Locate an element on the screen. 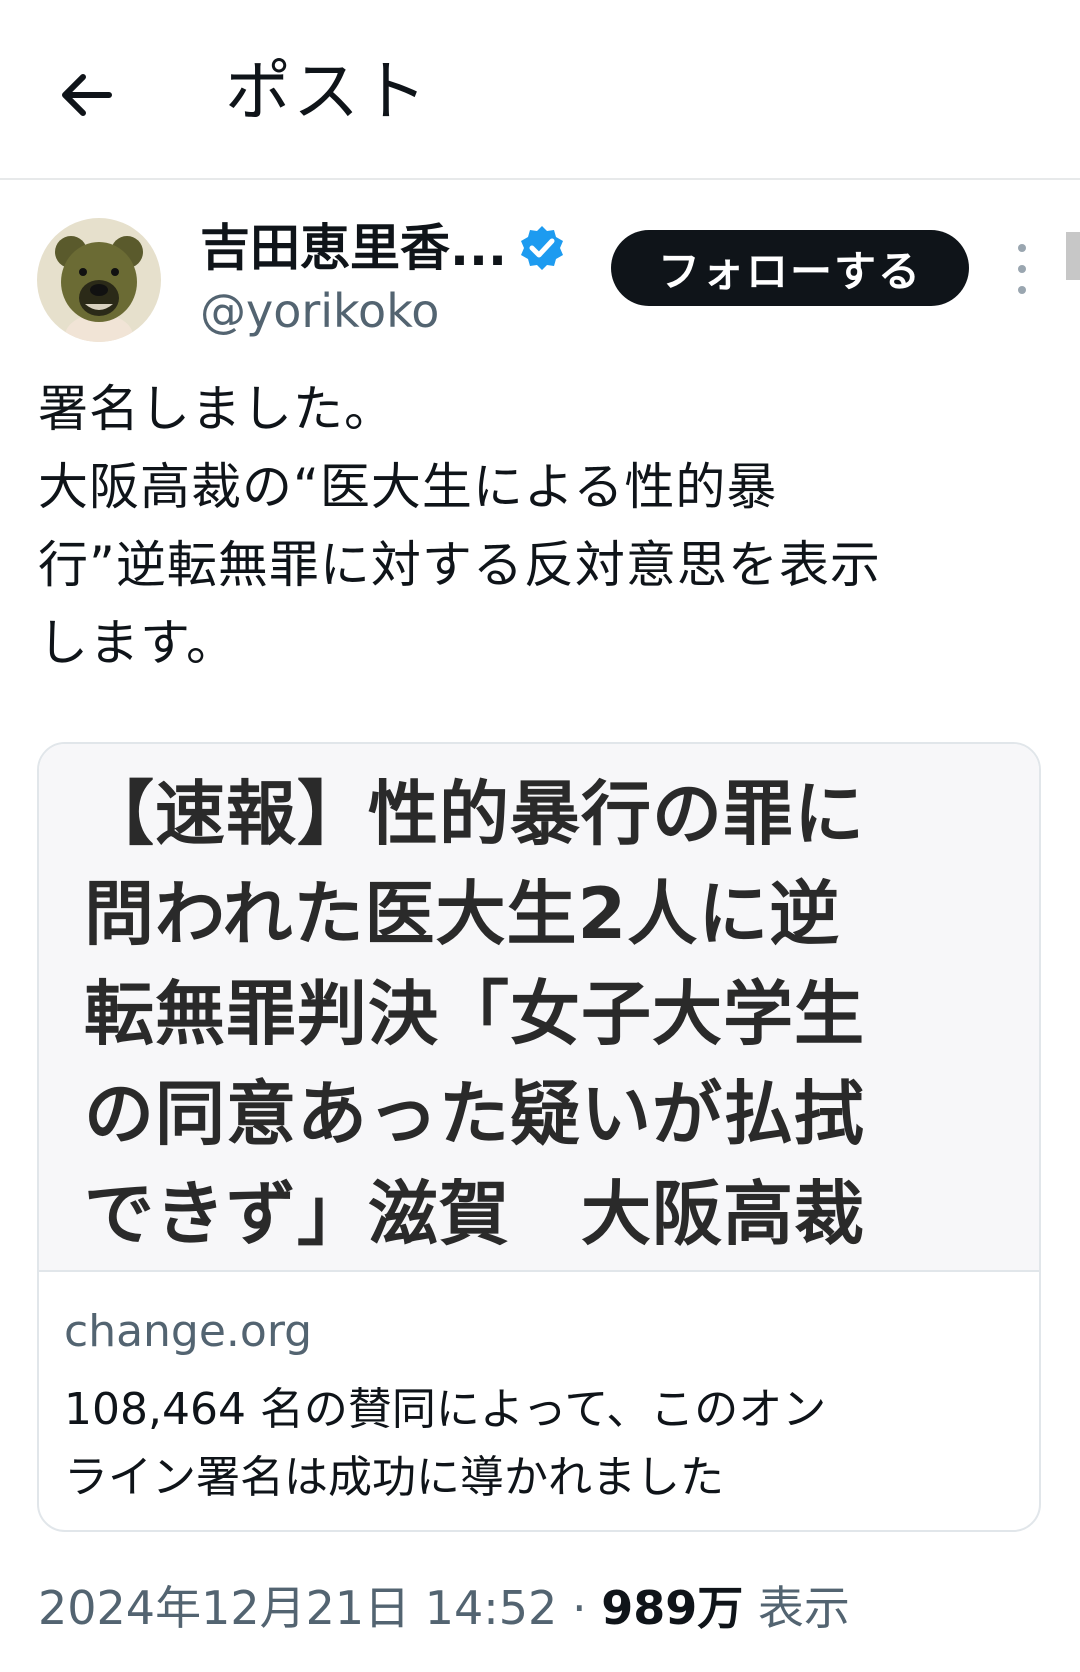 Image resolution: width=1080 pixels, height=1672 pixels. bear-mask-avatar-image is located at coordinates (99, 280).